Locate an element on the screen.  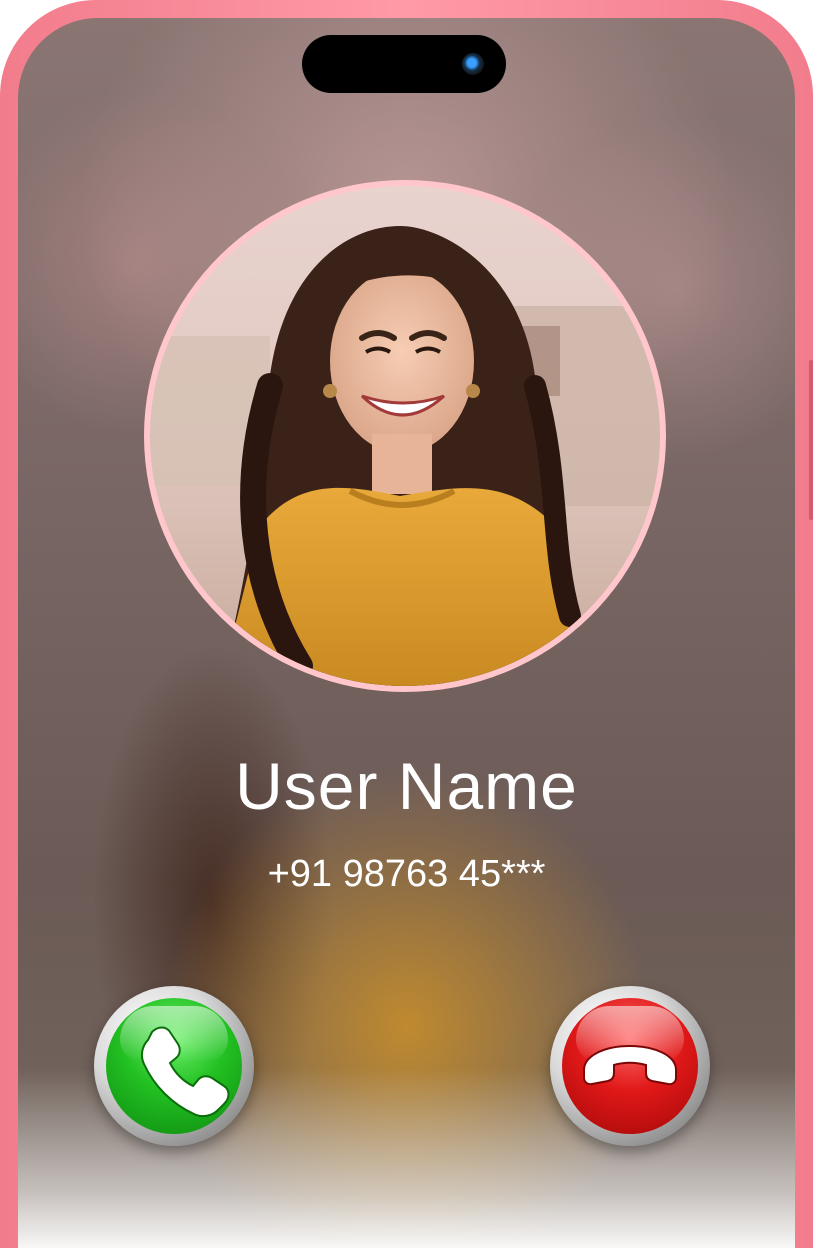
camera-icon is located at coordinates (473, 64).